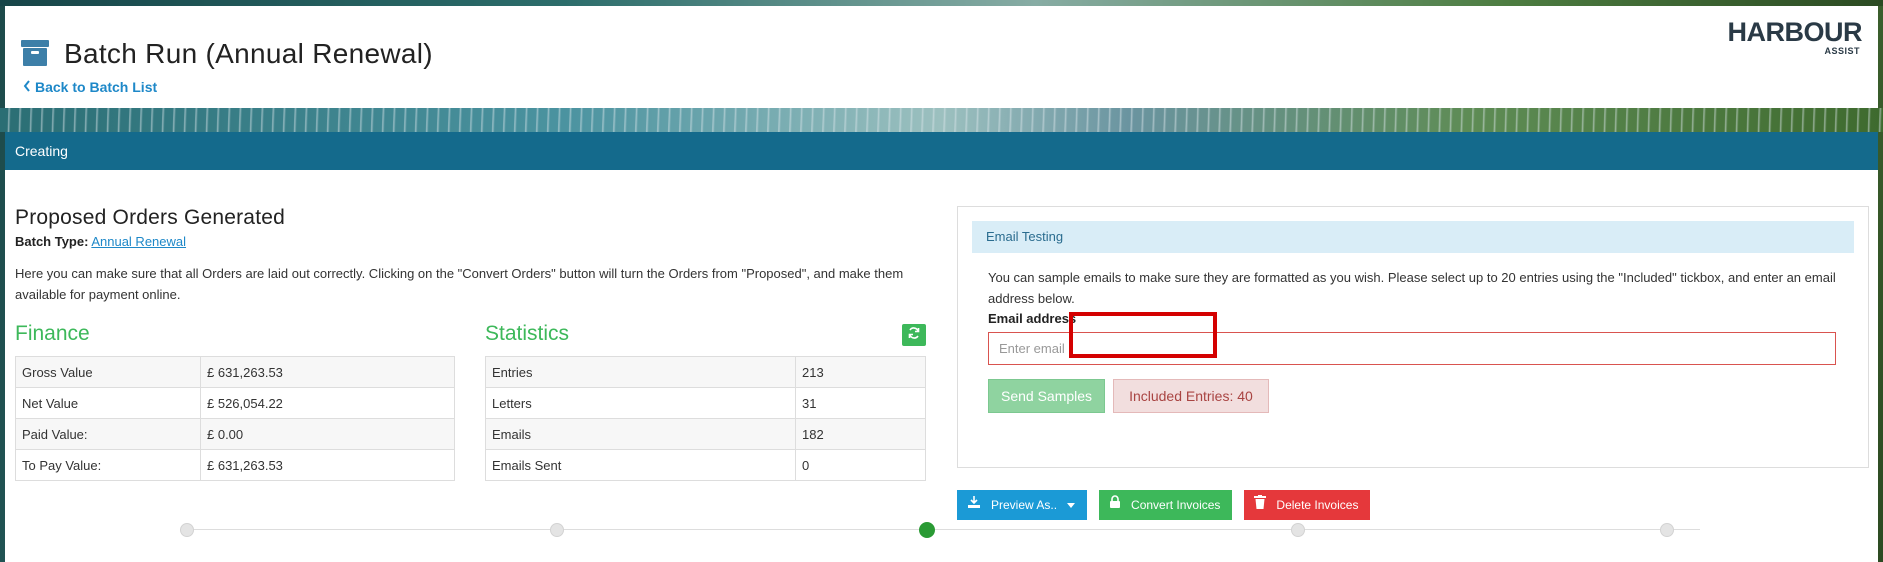 This screenshot has width=1883, height=562. I want to click on preview-as-button: Preview As.., so click(1022, 505).